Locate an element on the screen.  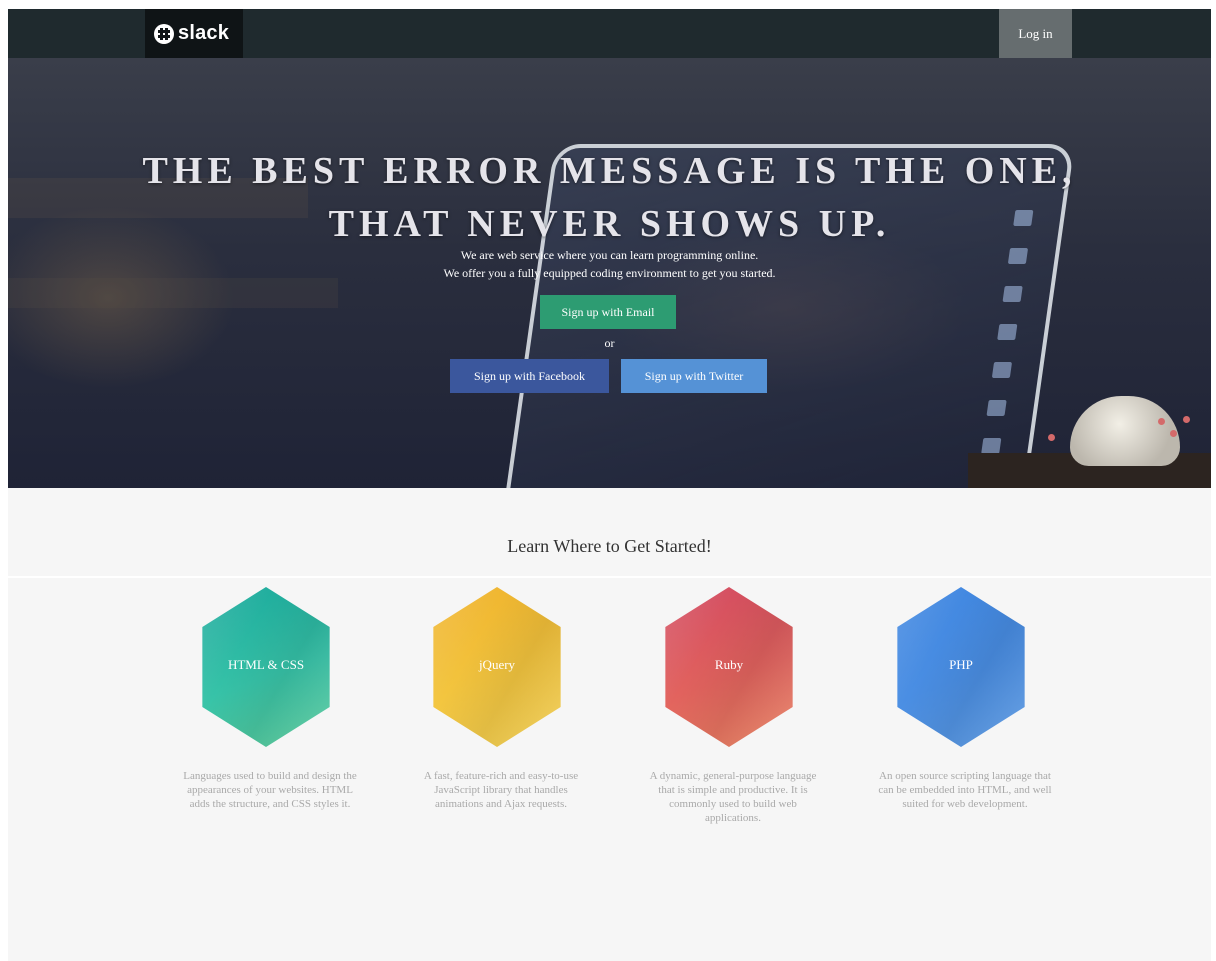
slack-logo: slack is located at coordinates (194, 33).